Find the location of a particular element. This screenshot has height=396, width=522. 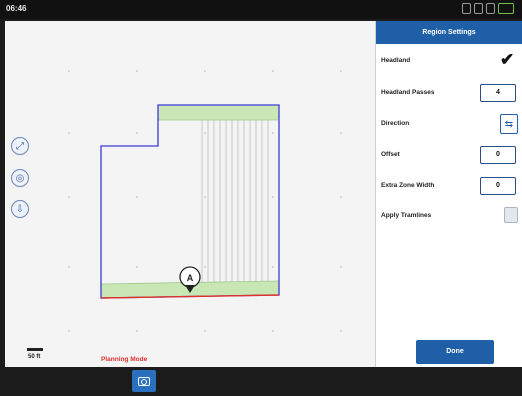

done-button: Done is located at coordinates (455, 352).